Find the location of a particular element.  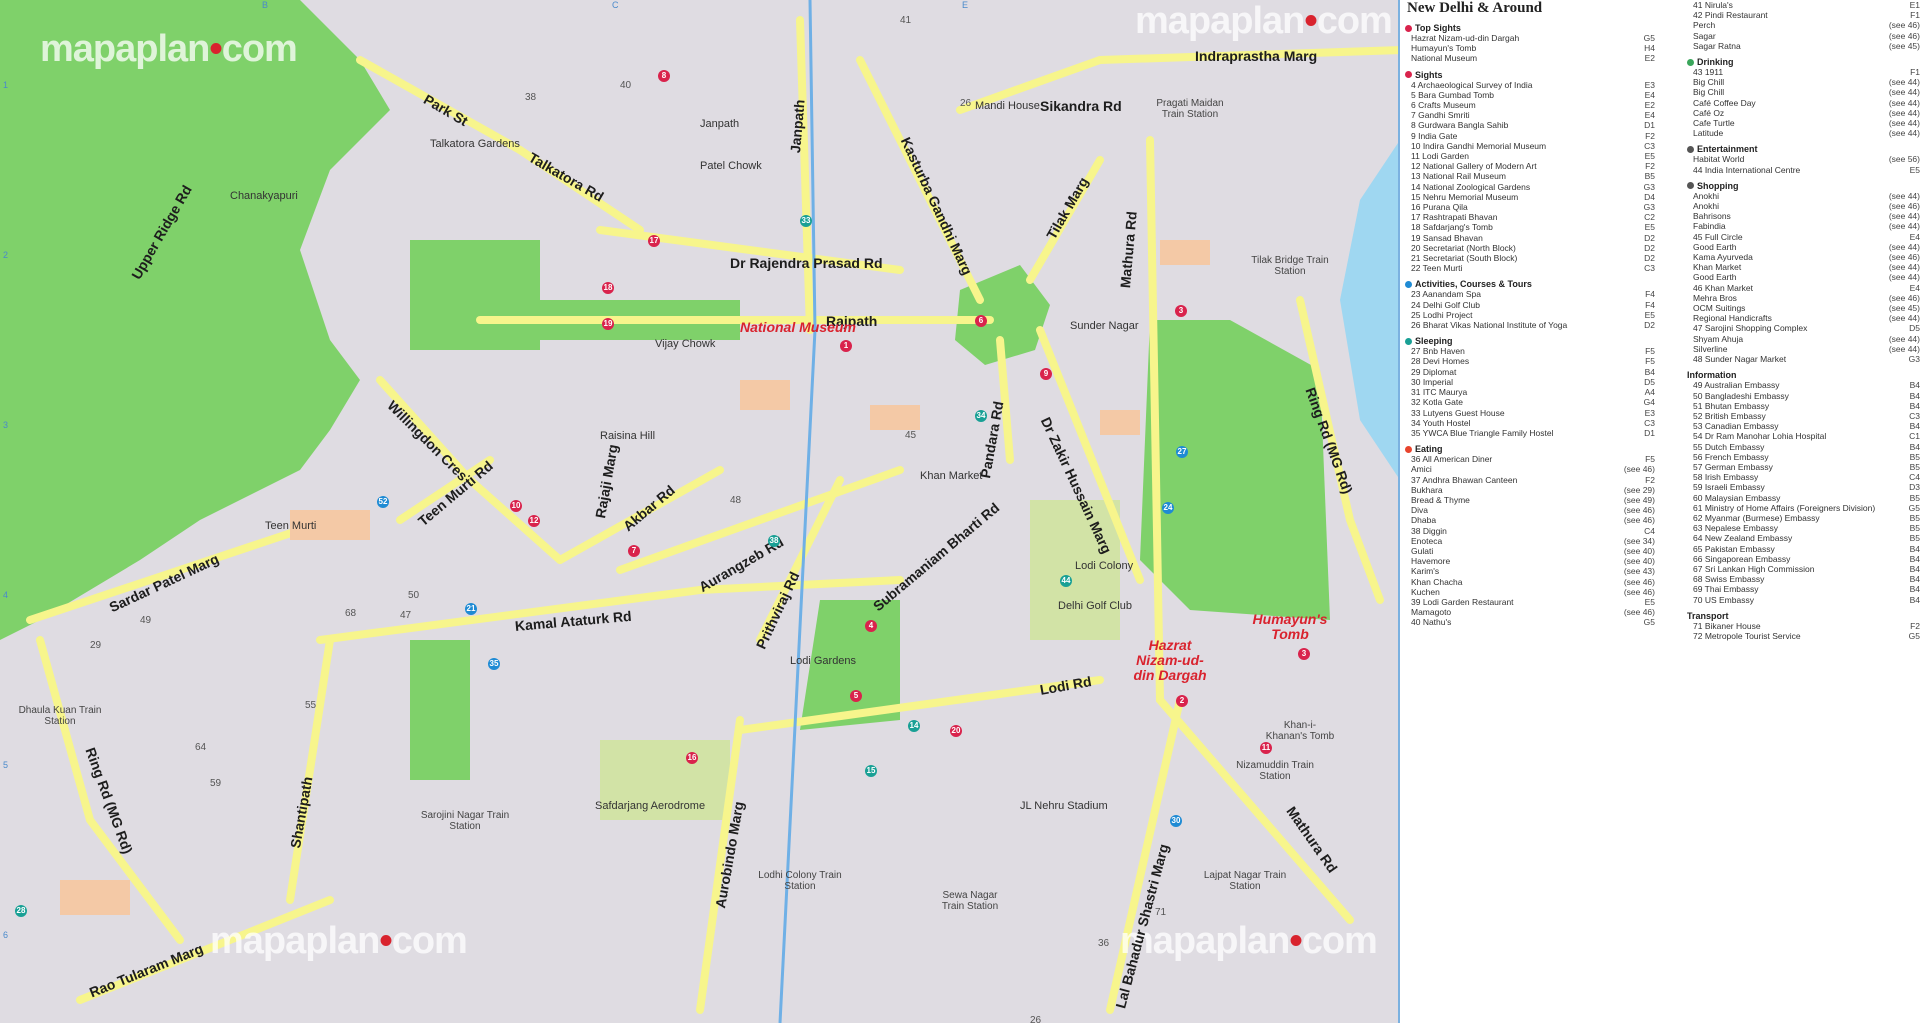

legend-item: 25 Lodhi Project E5 is located at coordinates (1530, 315).